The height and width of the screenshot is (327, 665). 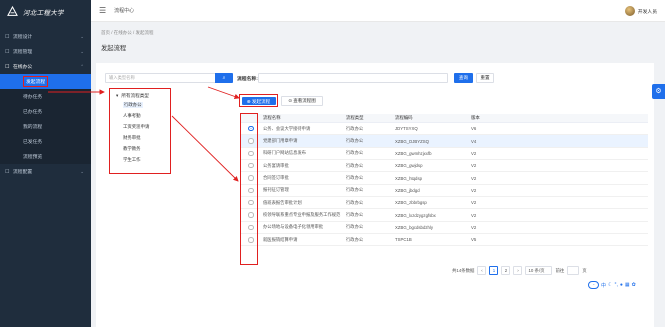 What do you see at coordinates (45, 111) in the screenshot?
I see `sidebar-subitem-done: 已办任务` at bounding box center [45, 111].